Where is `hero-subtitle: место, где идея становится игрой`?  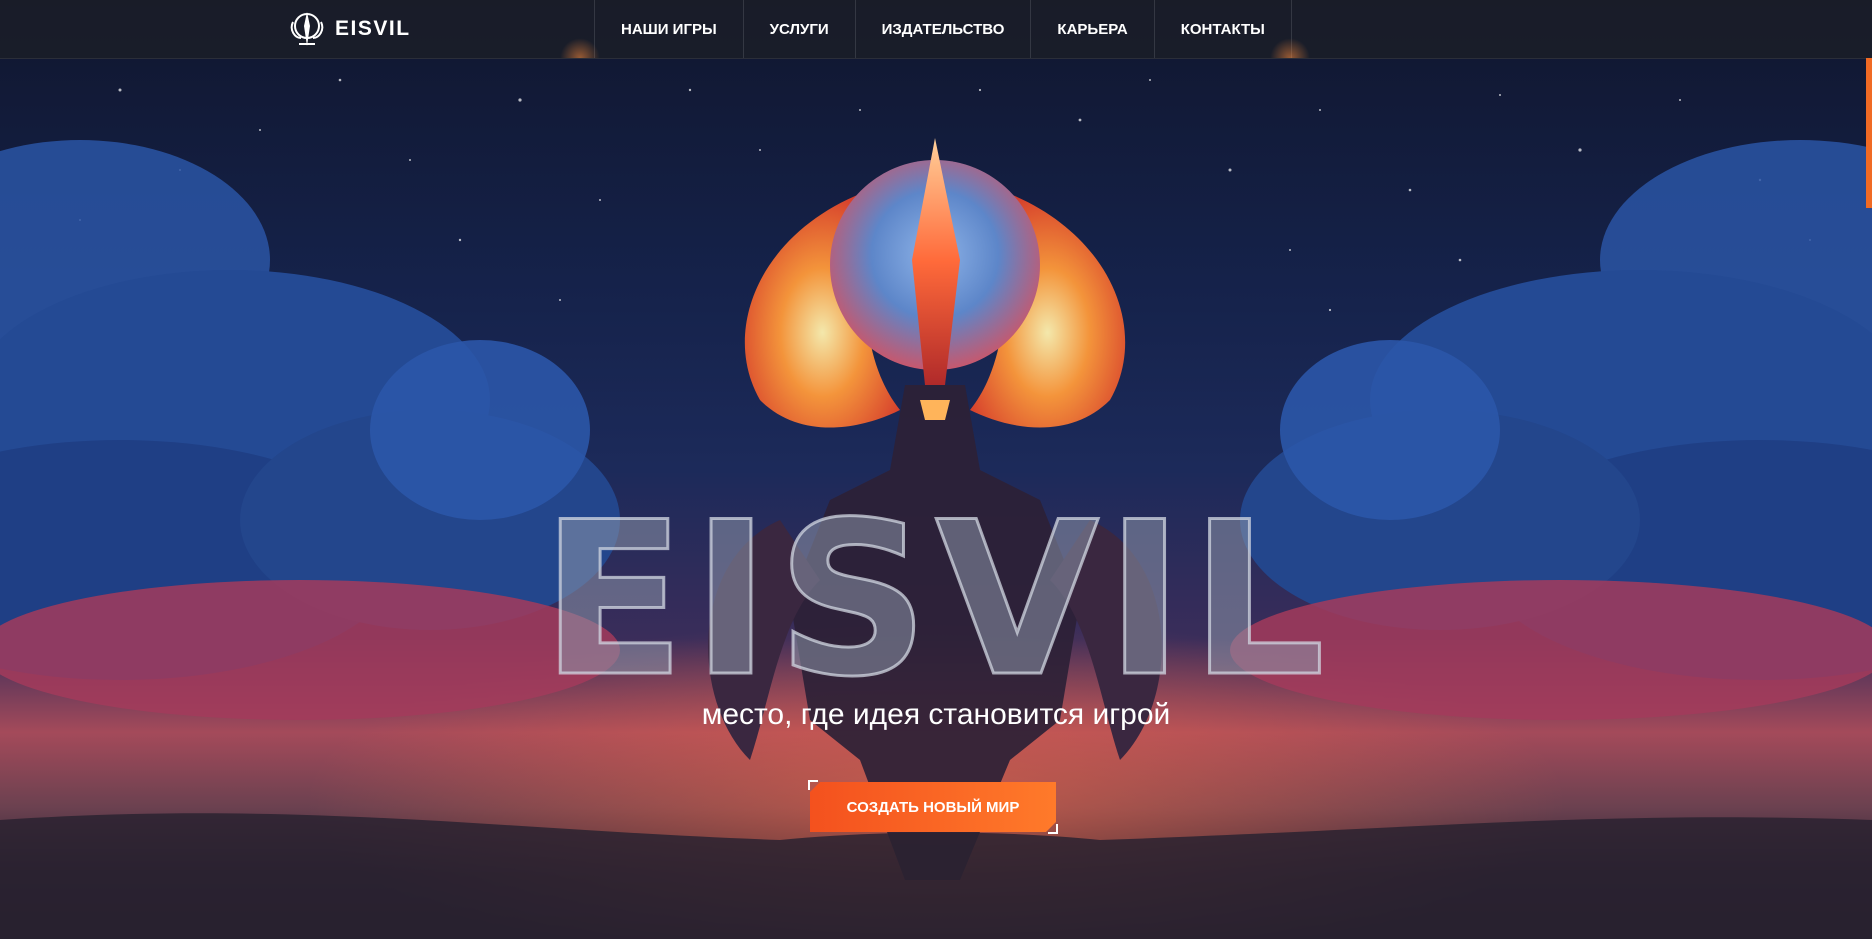 hero-subtitle: место, где идея становится игрой is located at coordinates (936, 714).